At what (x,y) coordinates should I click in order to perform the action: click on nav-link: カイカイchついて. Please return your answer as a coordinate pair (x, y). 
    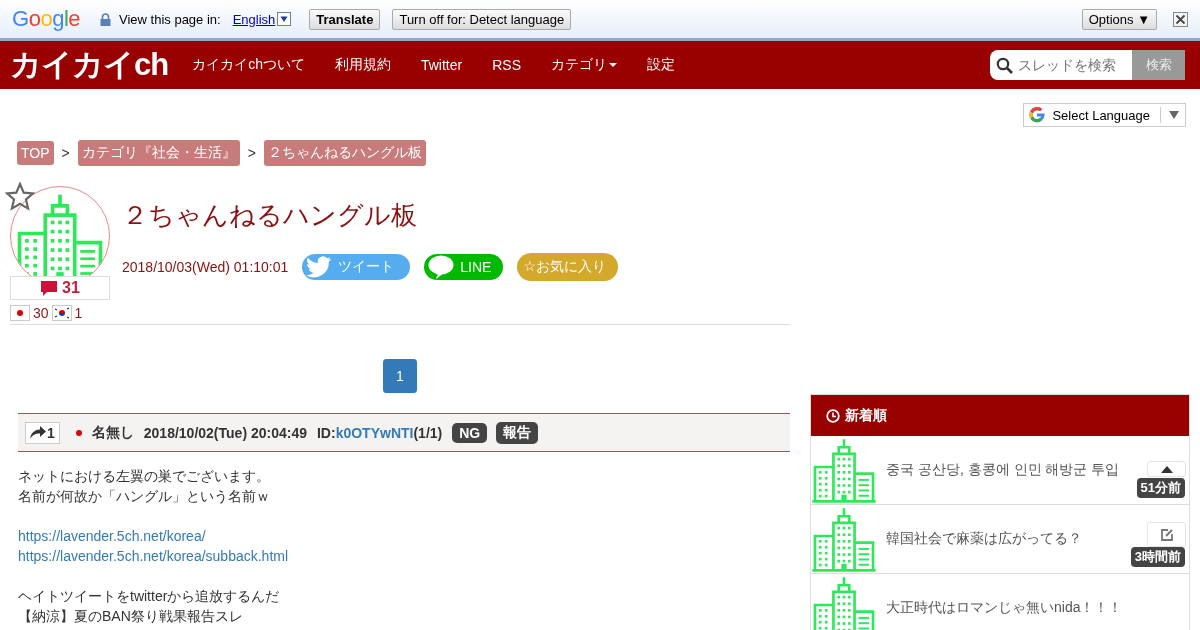
    Looking at the image, I should click on (248, 65).